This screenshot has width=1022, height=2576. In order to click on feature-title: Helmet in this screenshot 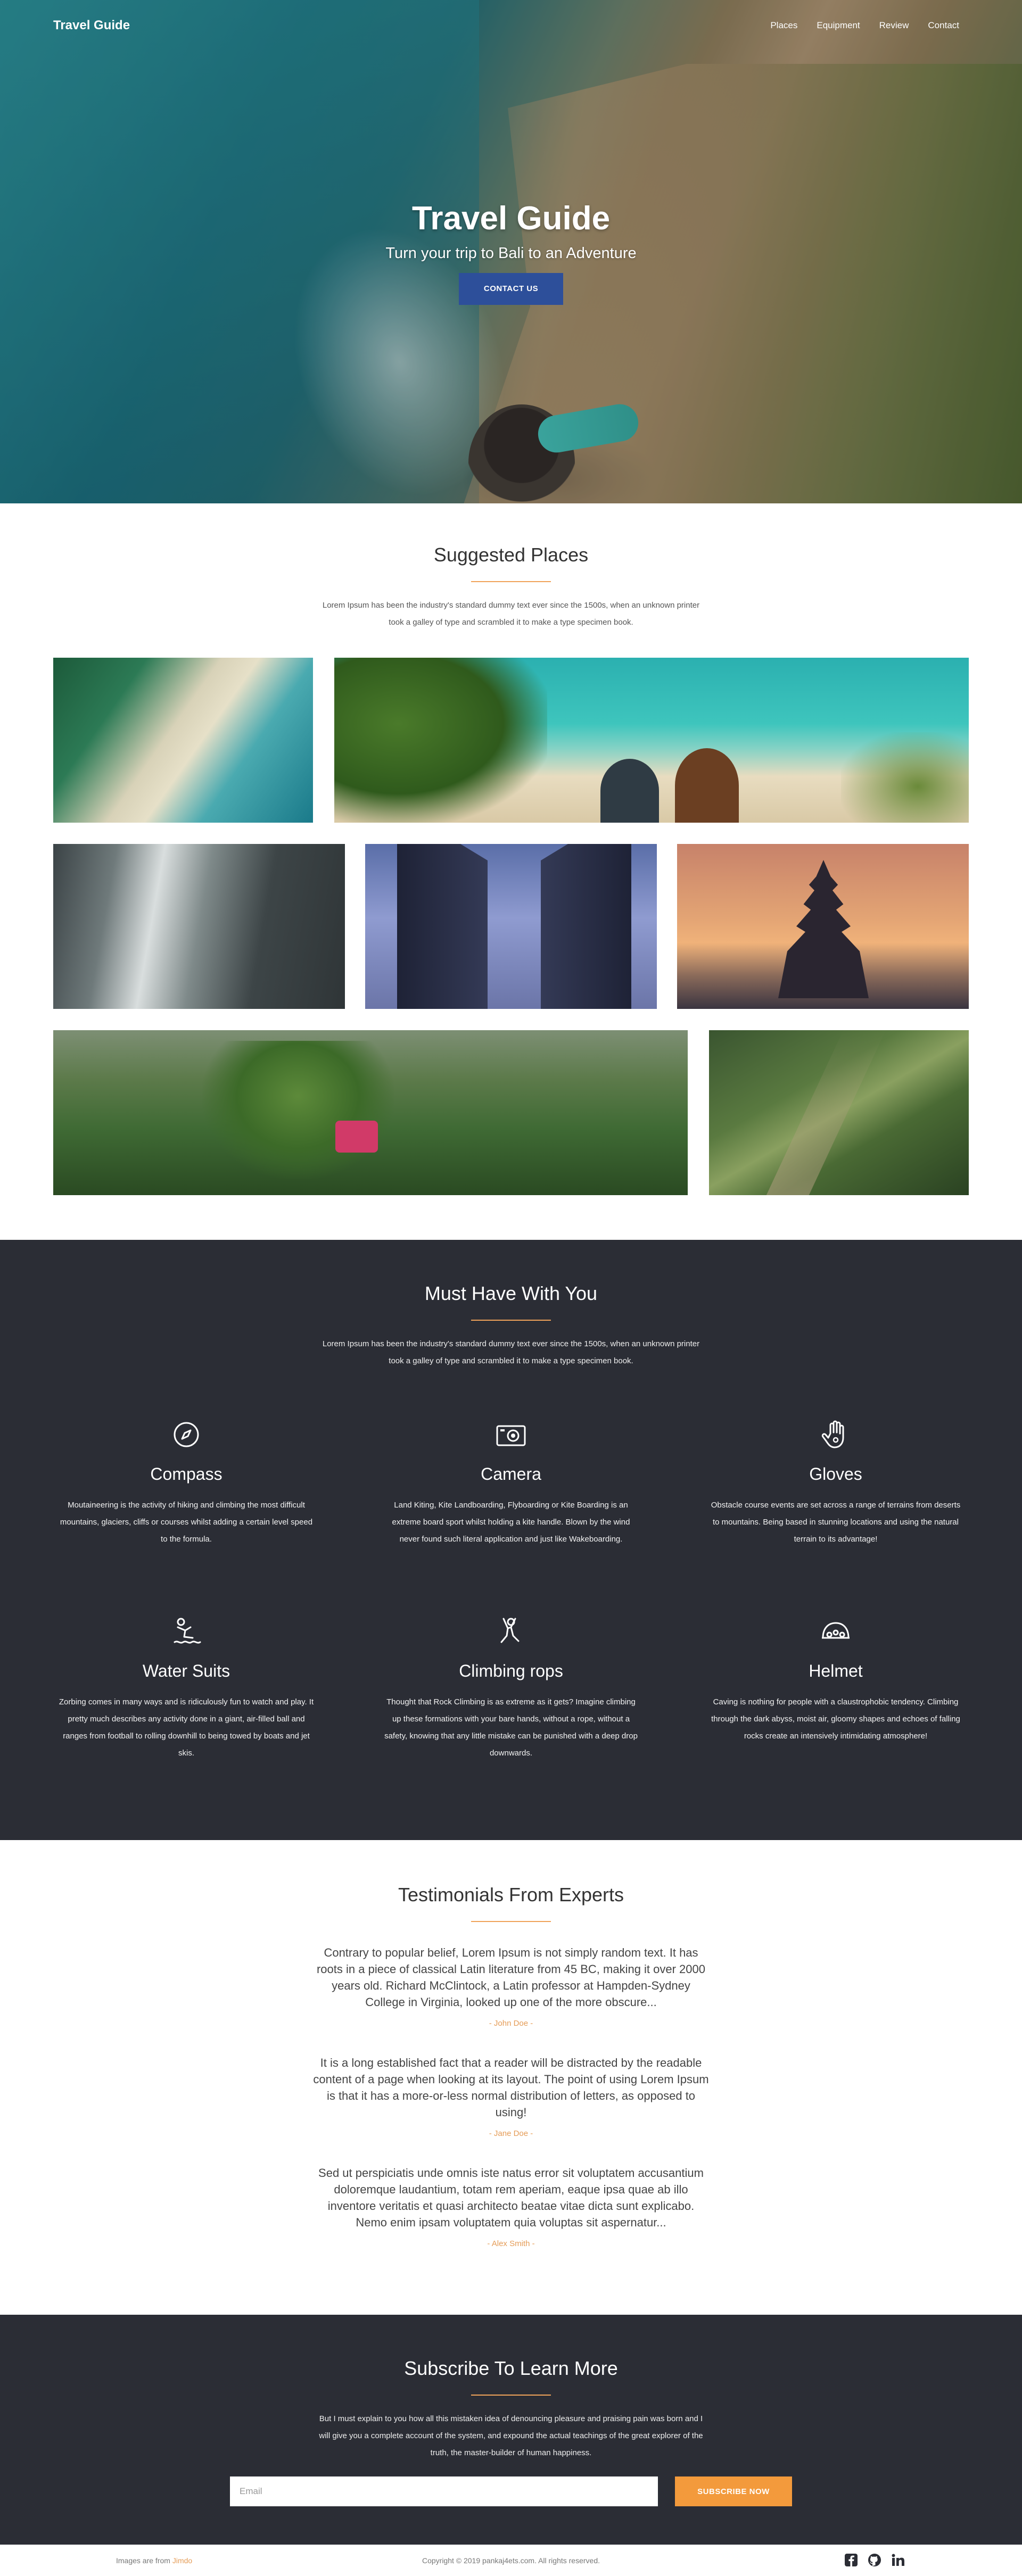, I will do `click(836, 1670)`.